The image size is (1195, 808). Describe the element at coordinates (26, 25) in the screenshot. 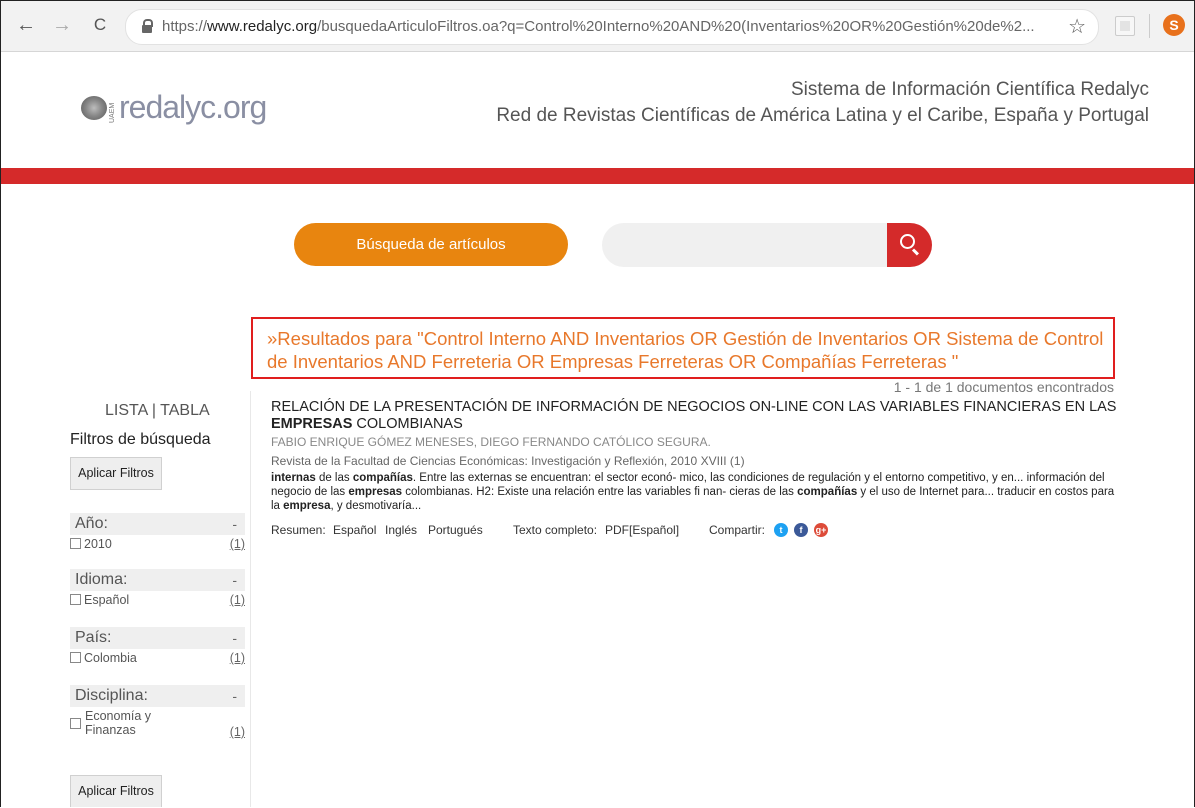

I see `back-arrow-icon: ←` at that location.